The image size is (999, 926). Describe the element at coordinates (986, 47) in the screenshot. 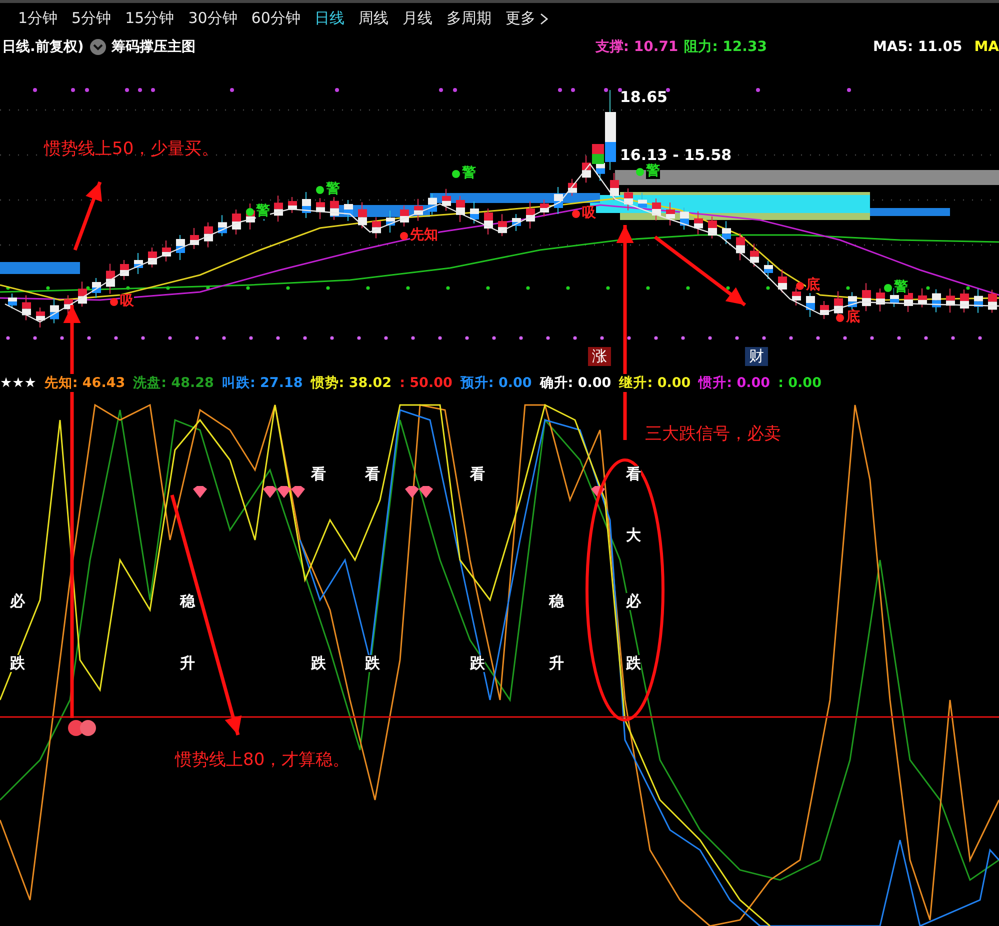

I see `indicator-reading: MA` at that location.